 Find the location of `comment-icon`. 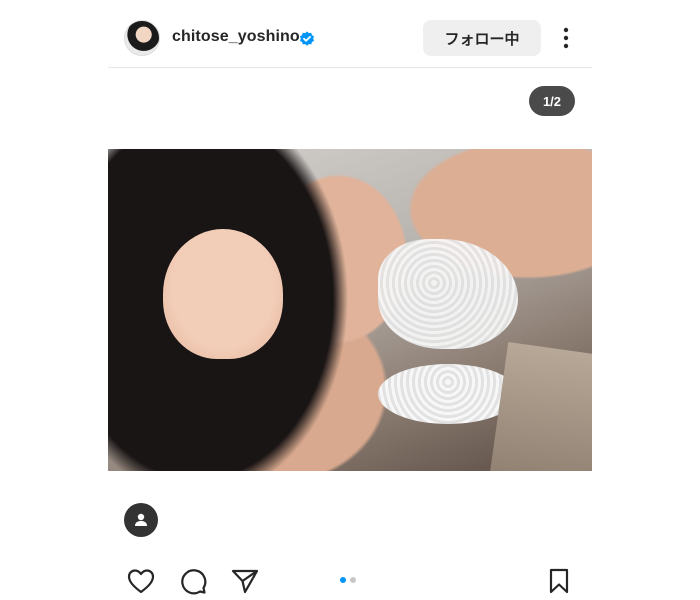

comment-icon is located at coordinates (193, 581).